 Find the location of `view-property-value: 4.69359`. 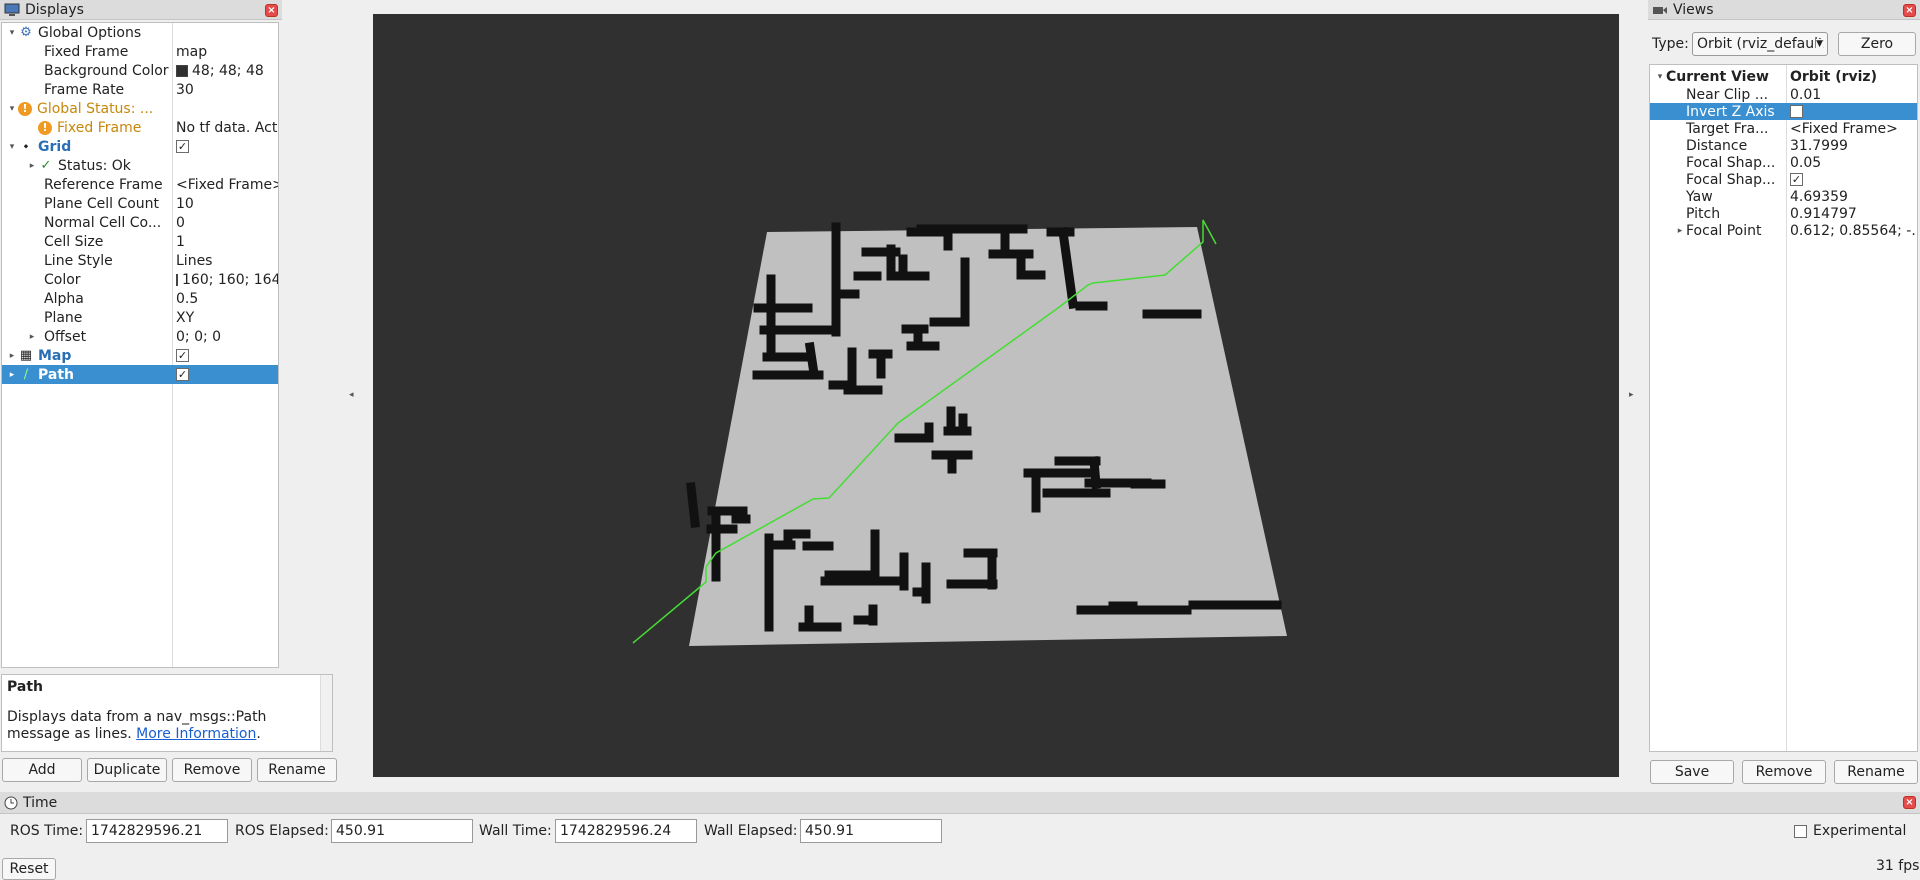

view-property-value: 4.69359 is located at coordinates (1819, 197).